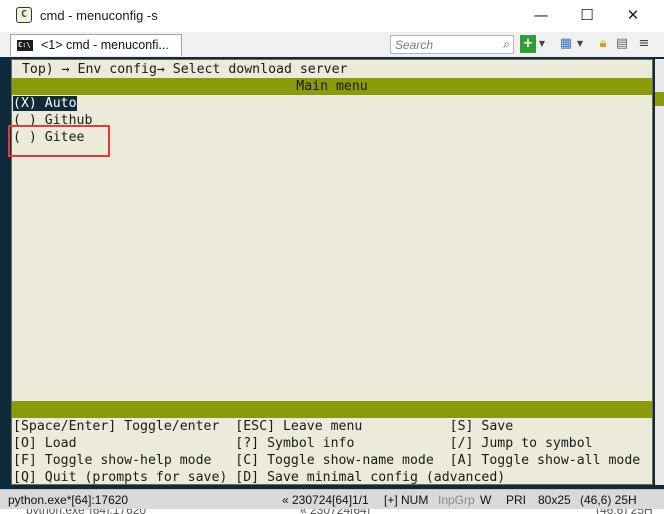 The width and height of the screenshot is (664, 514). Describe the element at coordinates (335, 511) in the screenshot. I see `ghost-build: « 230724[64]` at that location.